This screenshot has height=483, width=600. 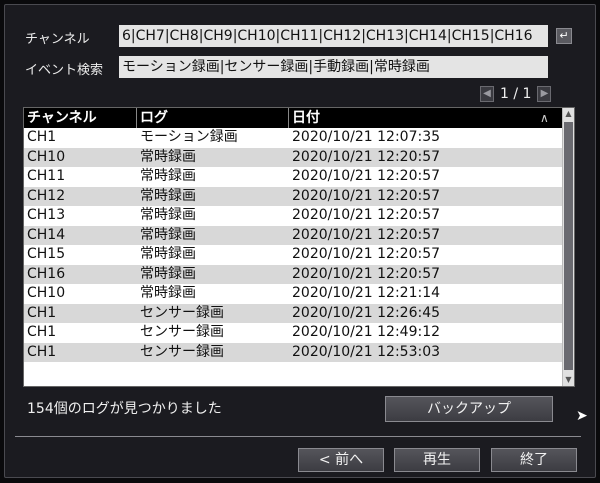 I want to click on table-row: CH10 常時録画 2020/10/21 12:21:14, so click(x=293, y=294).